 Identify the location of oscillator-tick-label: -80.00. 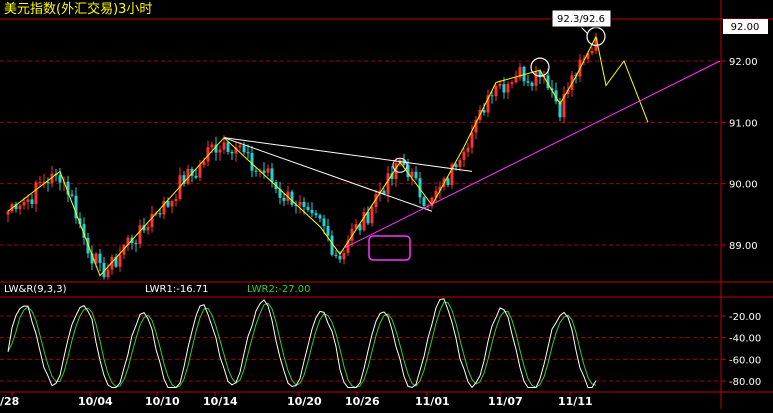
(745, 382).